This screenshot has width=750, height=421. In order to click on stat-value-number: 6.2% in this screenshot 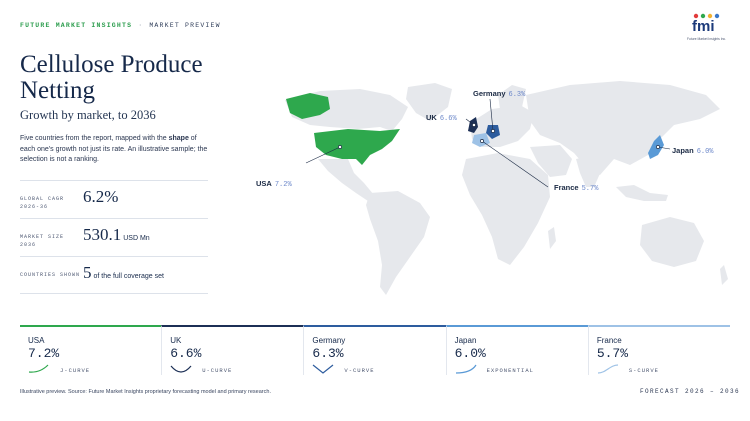, I will do `click(101, 196)`.